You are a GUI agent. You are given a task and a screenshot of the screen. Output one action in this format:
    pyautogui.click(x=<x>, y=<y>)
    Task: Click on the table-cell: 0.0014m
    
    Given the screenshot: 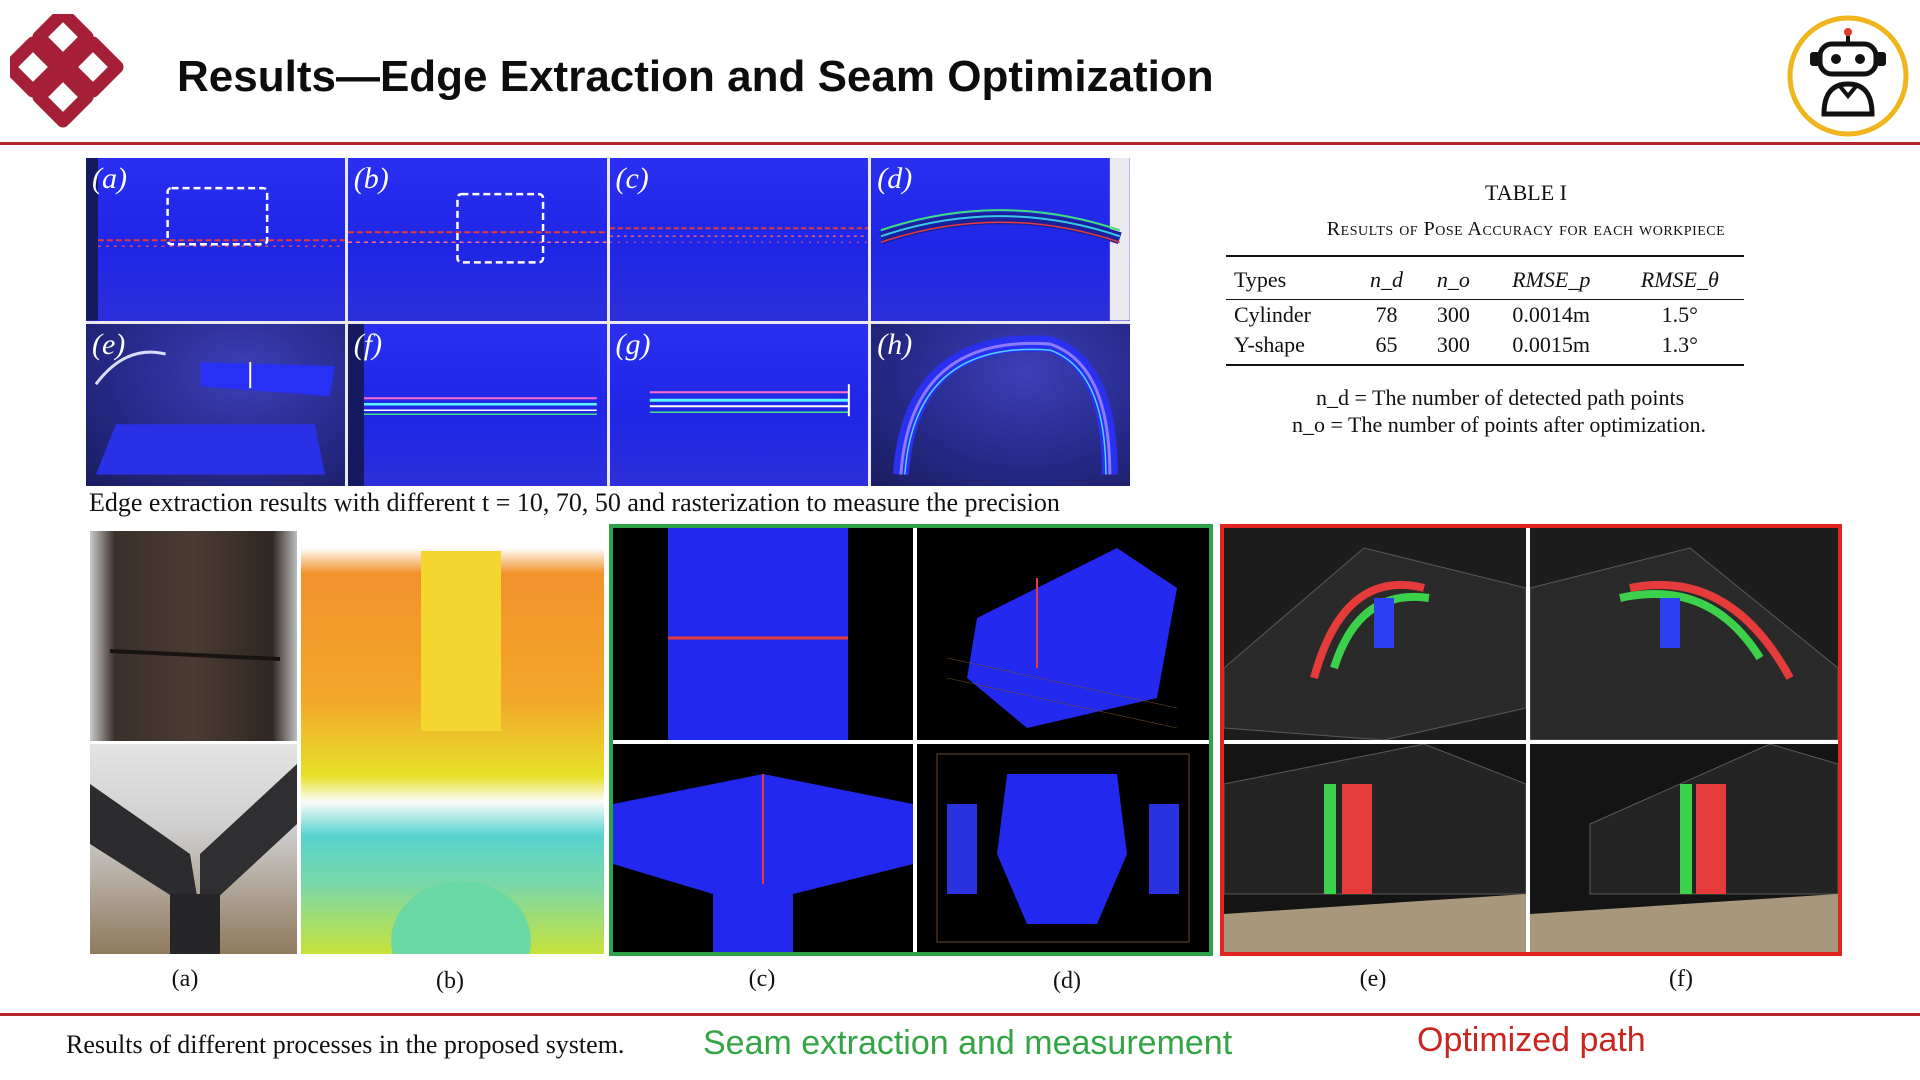 What is the action you would take?
    pyautogui.click(x=1551, y=314)
    